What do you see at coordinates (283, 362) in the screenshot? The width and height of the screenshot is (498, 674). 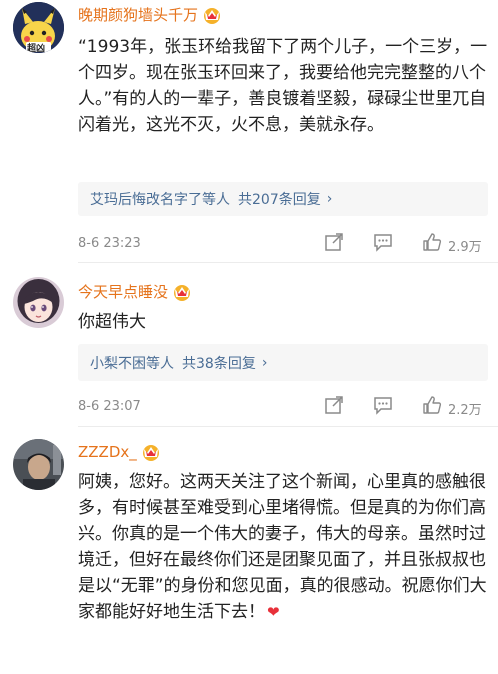 I see `replies-link: 小梨不困等人 共38条回复 ›` at bounding box center [283, 362].